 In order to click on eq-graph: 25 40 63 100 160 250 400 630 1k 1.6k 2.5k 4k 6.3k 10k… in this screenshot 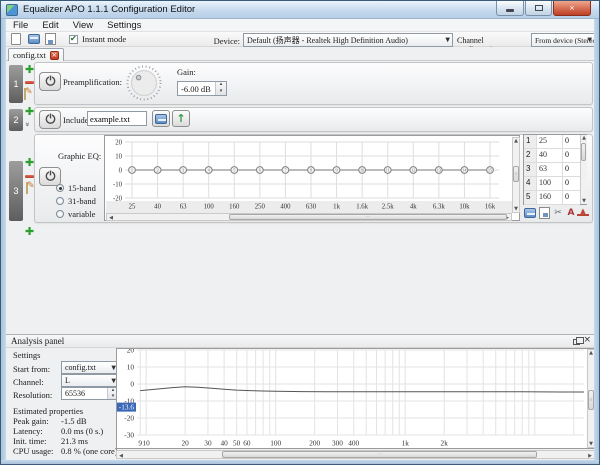, I will do `click(312, 178)`.